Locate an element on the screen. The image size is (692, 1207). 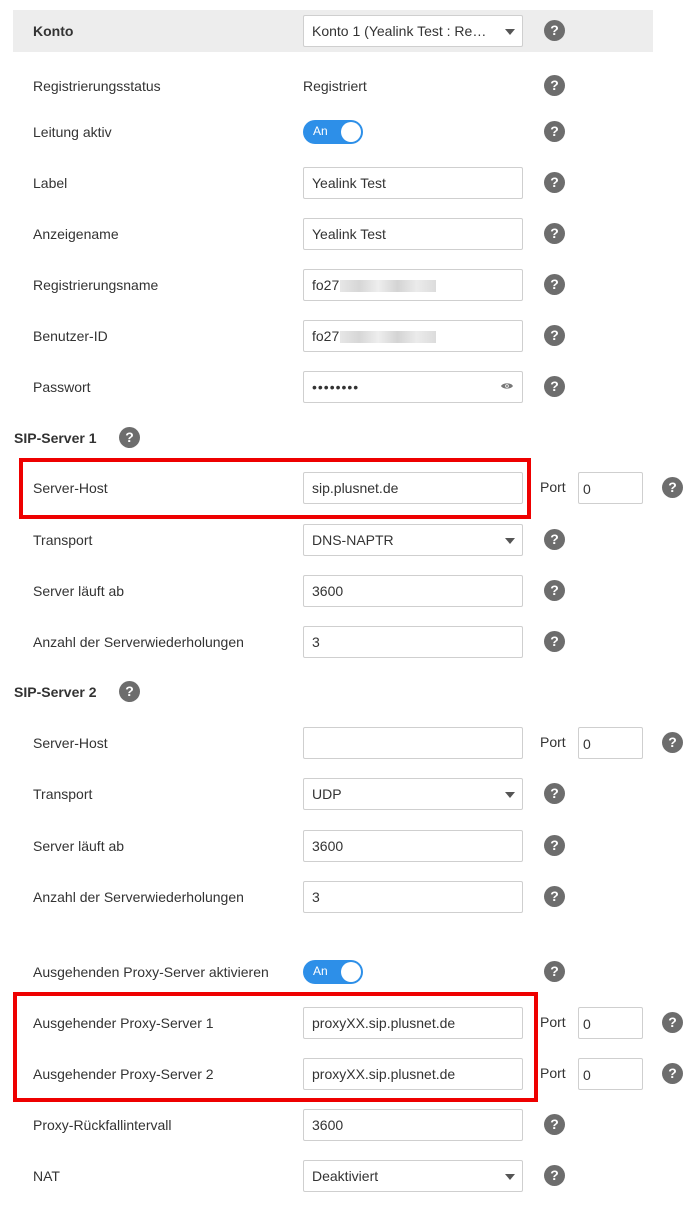
sip2-expires-input: 3600 is located at coordinates (413, 846).